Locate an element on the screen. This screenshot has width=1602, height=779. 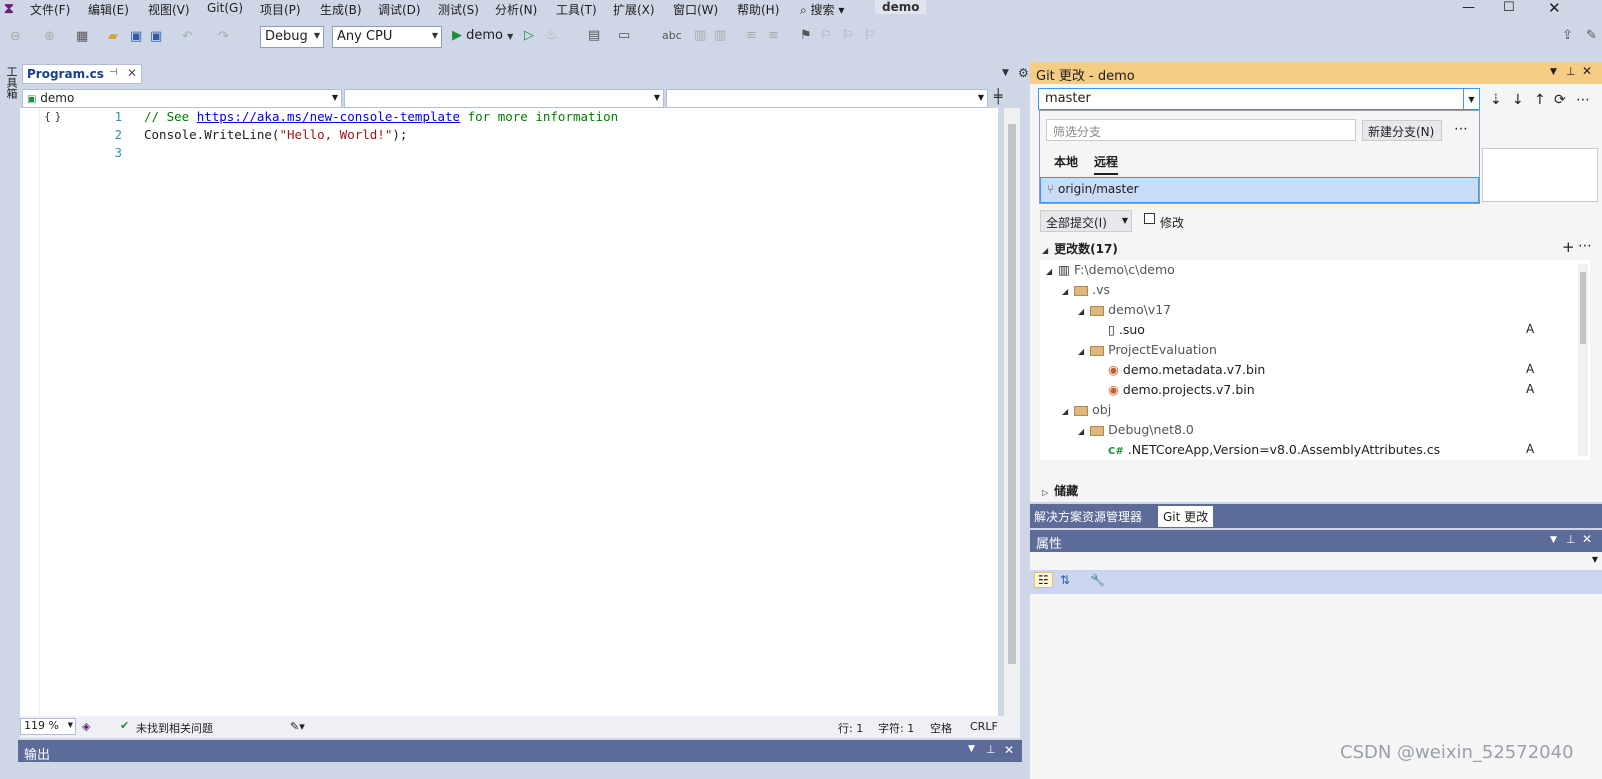
tree-item: ◢ .vs is located at coordinates (1086, 289).